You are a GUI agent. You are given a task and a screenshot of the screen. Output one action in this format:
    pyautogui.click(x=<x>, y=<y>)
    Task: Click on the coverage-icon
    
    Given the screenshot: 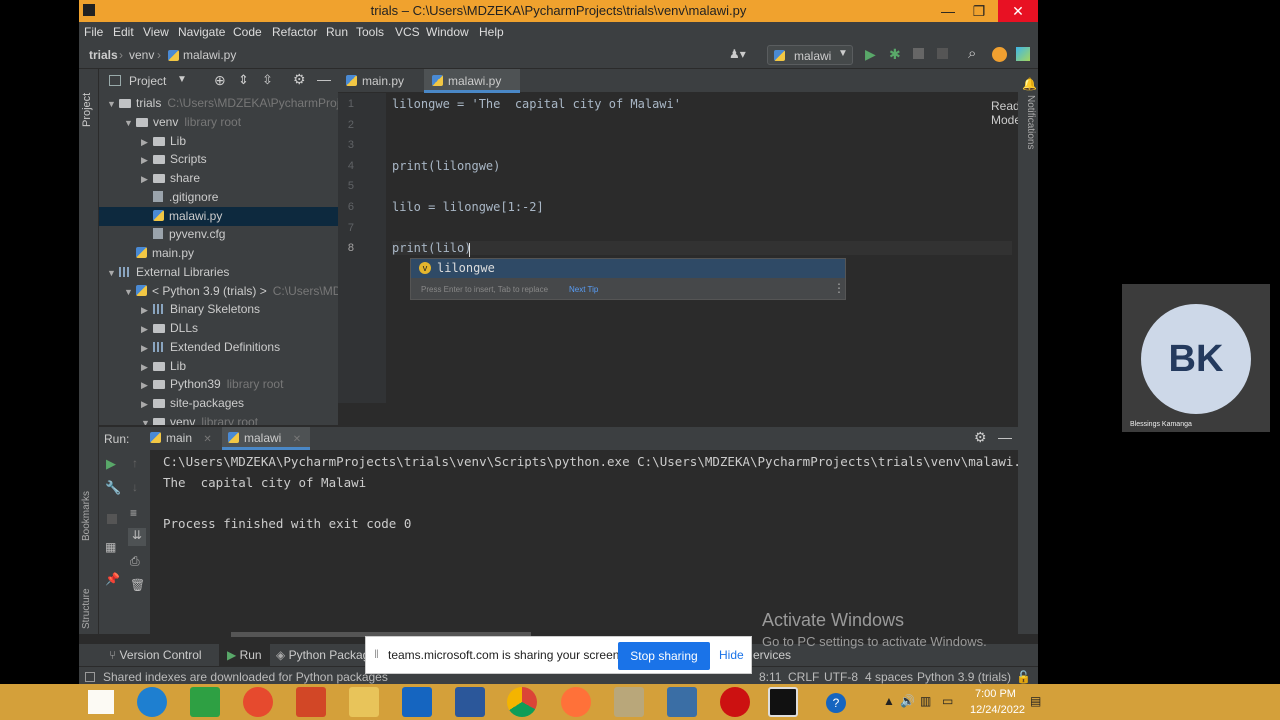 What is the action you would take?
    pyautogui.click(x=918, y=53)
    